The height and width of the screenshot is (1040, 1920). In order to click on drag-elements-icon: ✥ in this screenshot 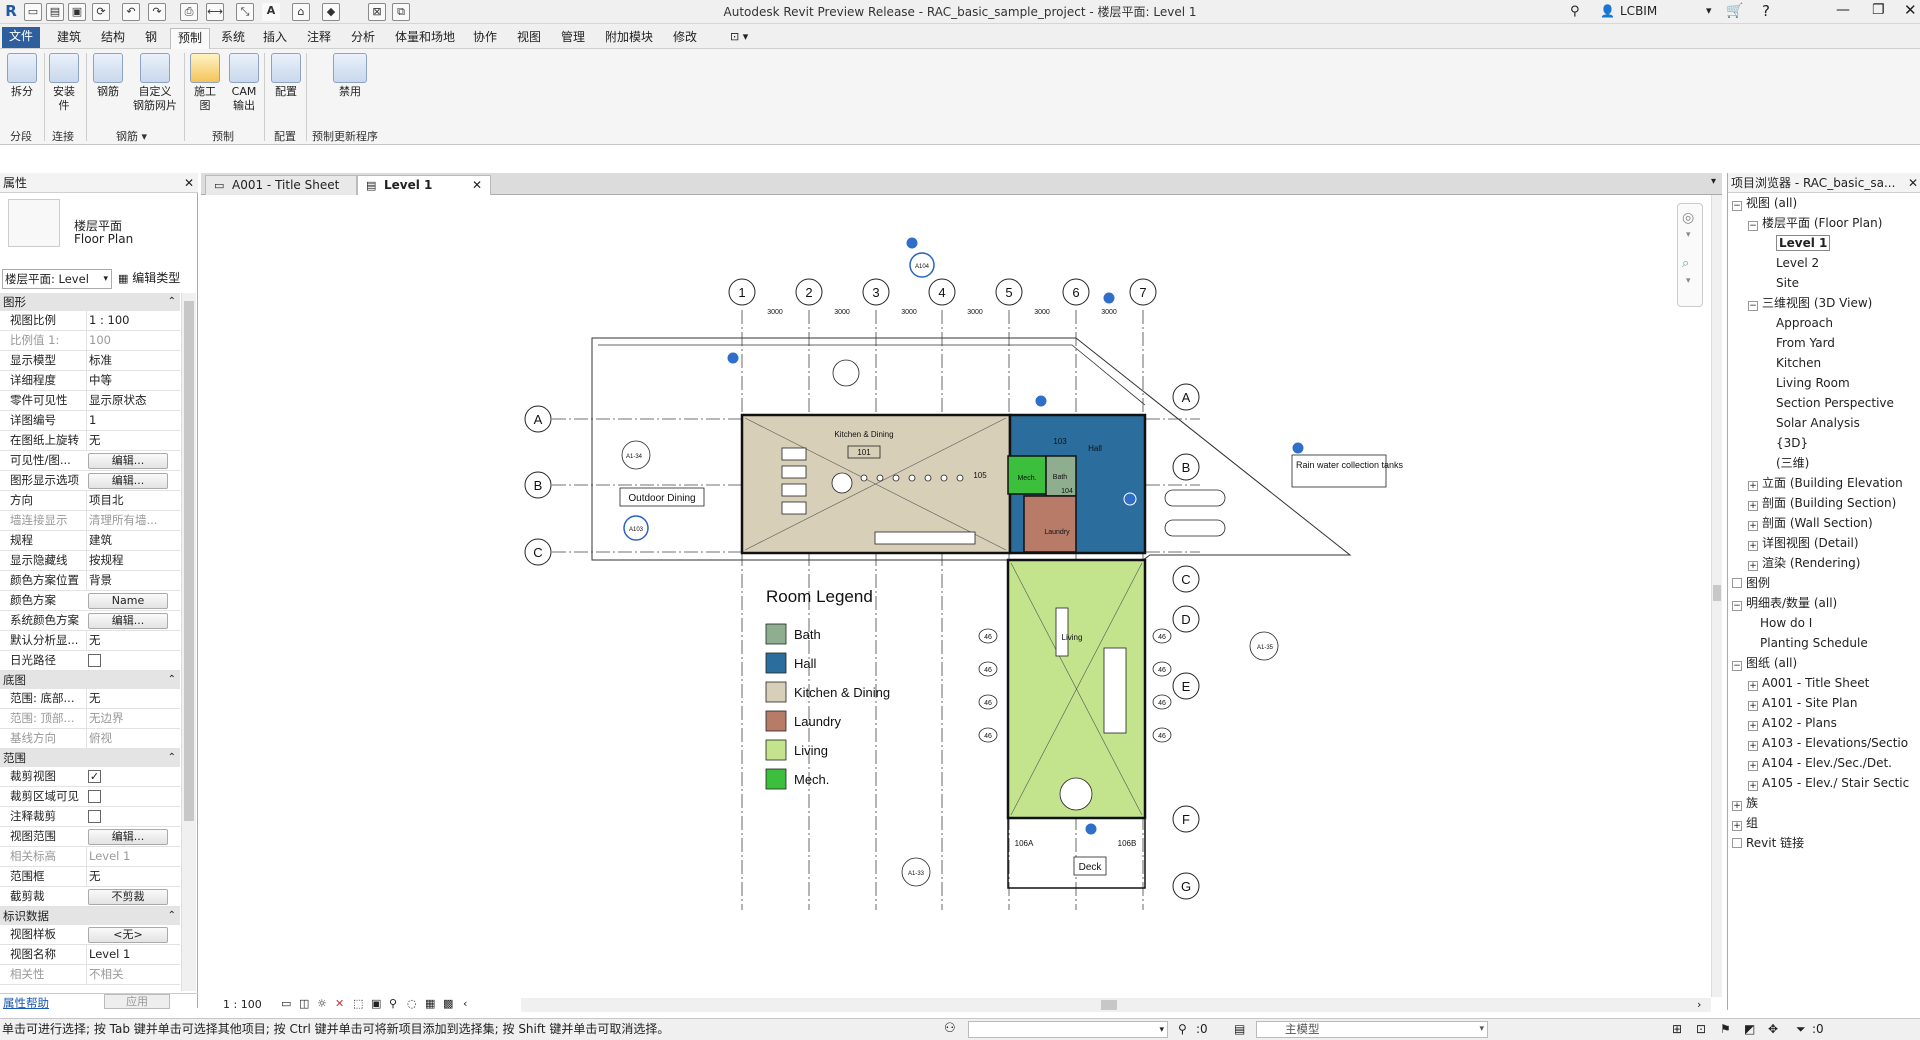, I will do `click(1773, 1029)`.